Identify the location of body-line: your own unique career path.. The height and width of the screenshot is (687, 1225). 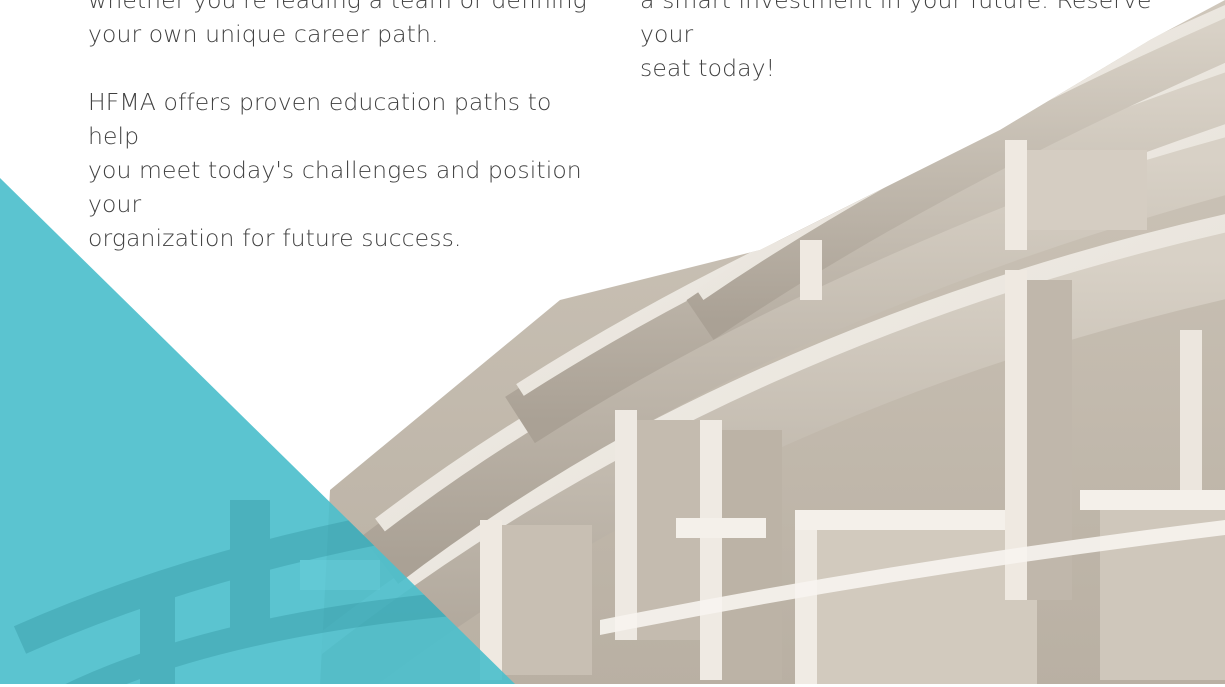
(263, 34).